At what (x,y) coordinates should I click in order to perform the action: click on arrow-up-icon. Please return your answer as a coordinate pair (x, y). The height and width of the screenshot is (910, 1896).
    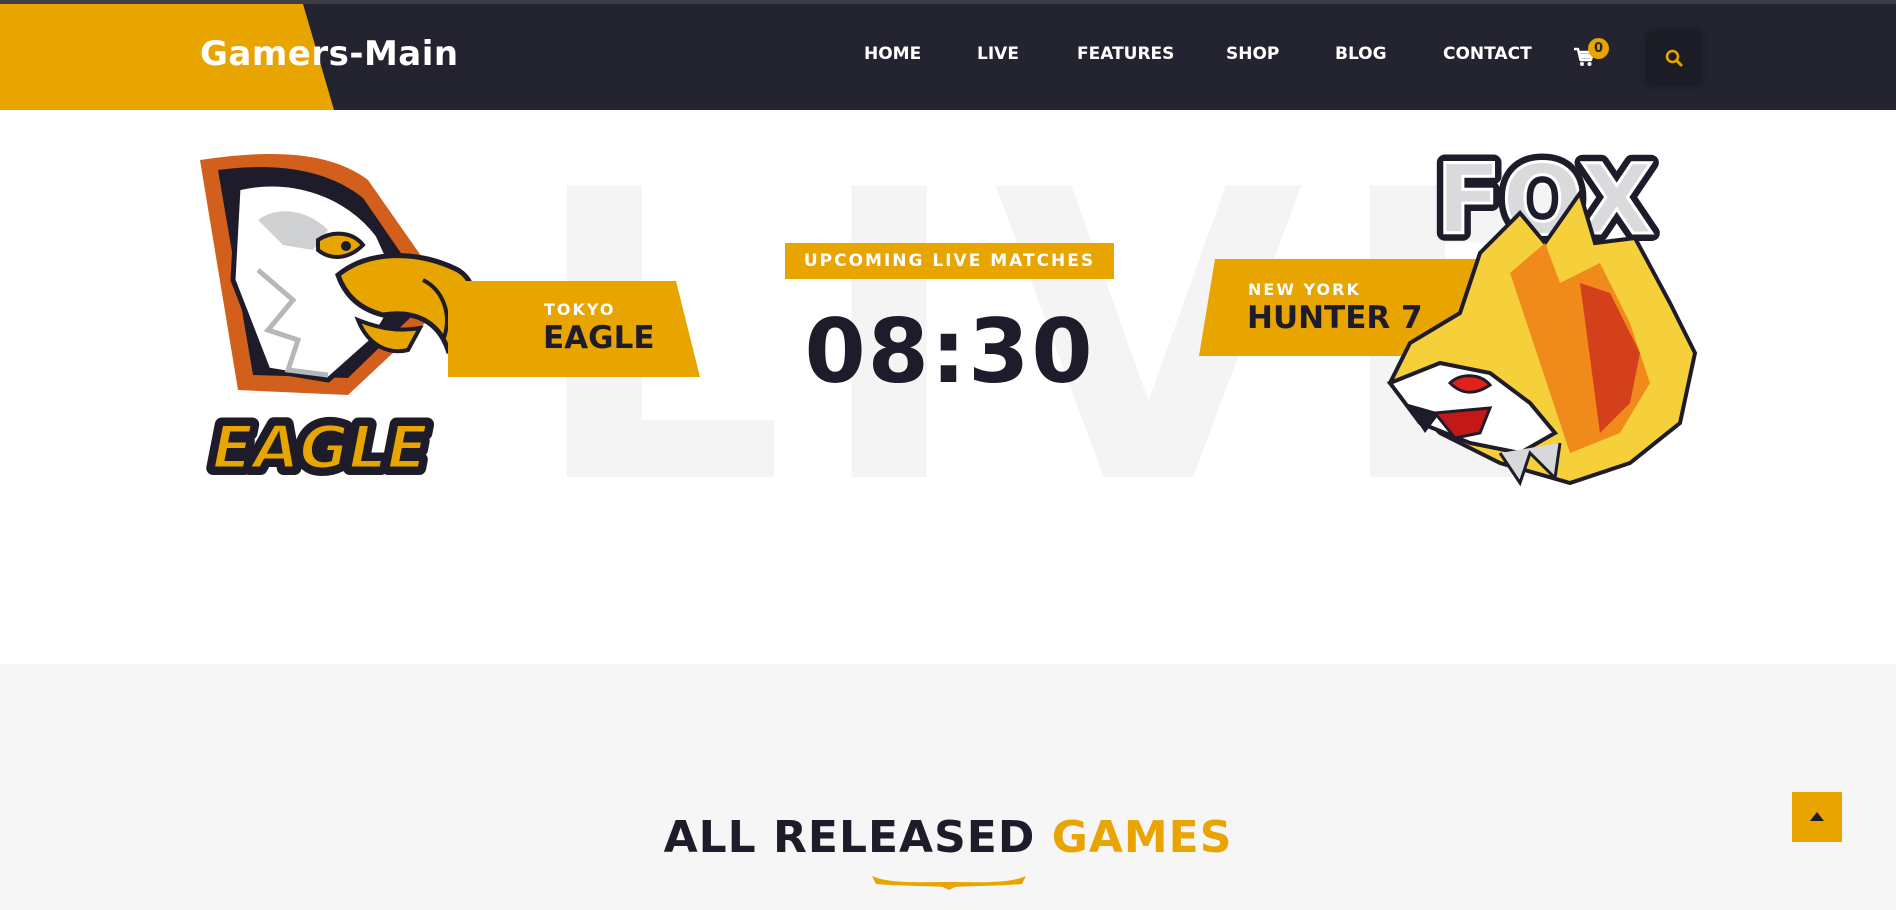
    Looking at the image, I should click on (1817, 816).